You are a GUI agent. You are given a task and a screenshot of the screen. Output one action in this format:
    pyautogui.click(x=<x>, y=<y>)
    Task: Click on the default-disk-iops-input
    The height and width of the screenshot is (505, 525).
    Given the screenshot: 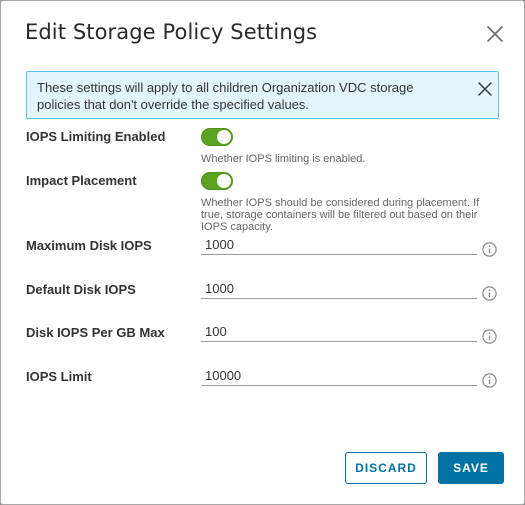 What is the action you would take?
    pyautogui.click(x=339, y=289)
    